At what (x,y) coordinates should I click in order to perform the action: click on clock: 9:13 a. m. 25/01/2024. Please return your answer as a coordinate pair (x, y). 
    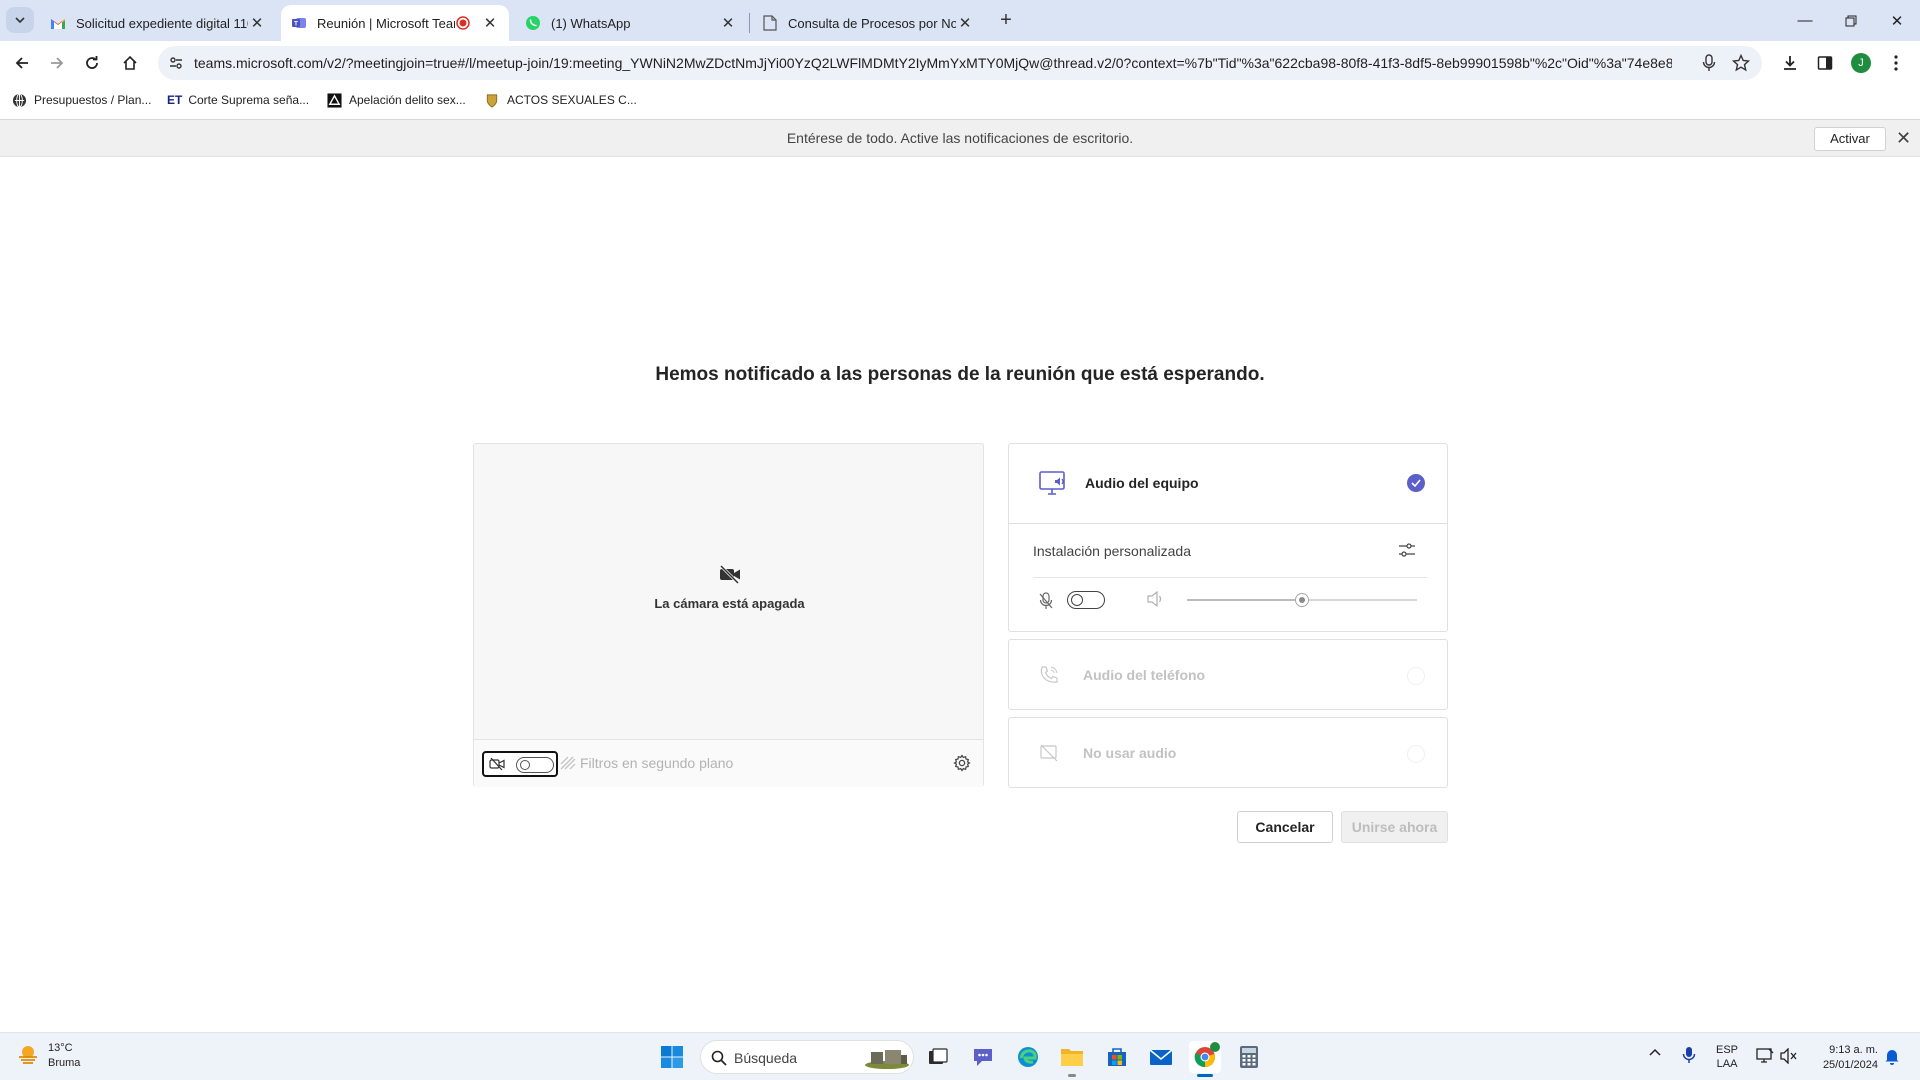
    Looking at the image, I should click on (1844, 1061).